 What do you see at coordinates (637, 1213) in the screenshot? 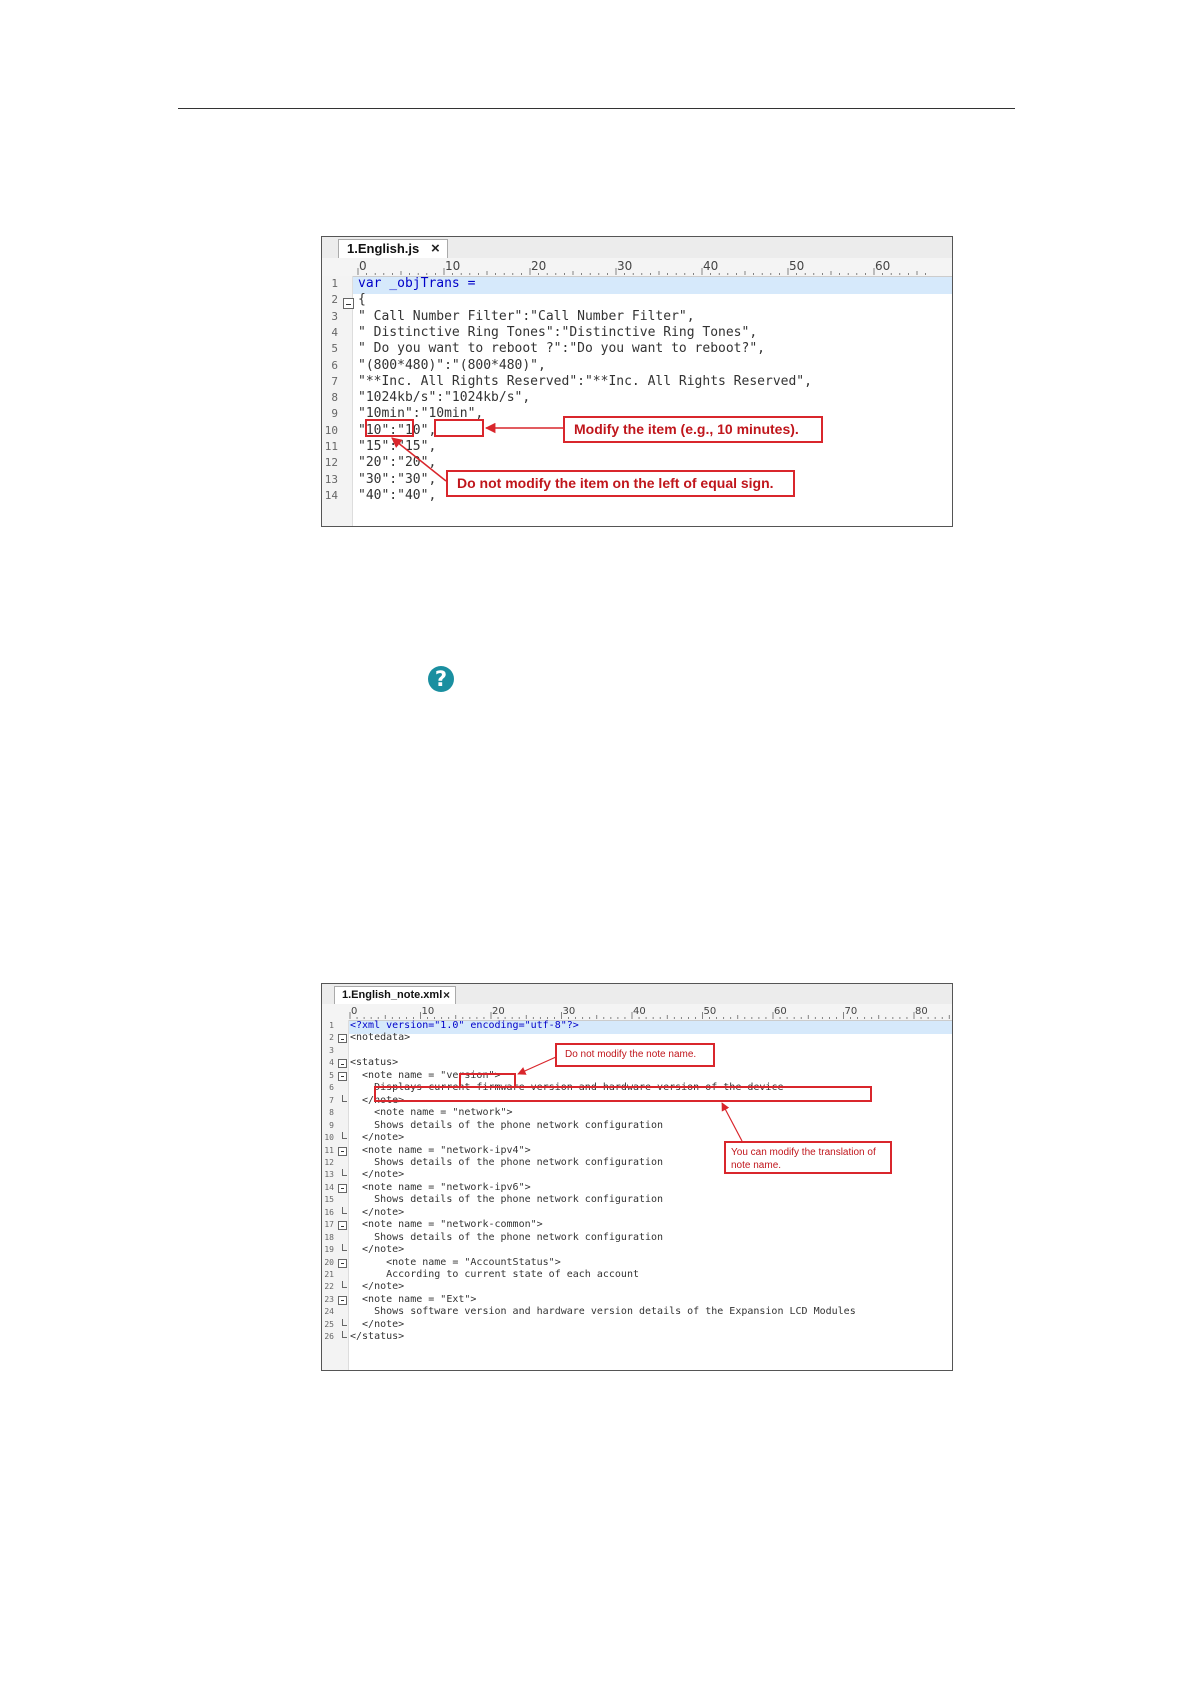
I see `code-line: 16 </note>` at bounding box center [637, 1213].